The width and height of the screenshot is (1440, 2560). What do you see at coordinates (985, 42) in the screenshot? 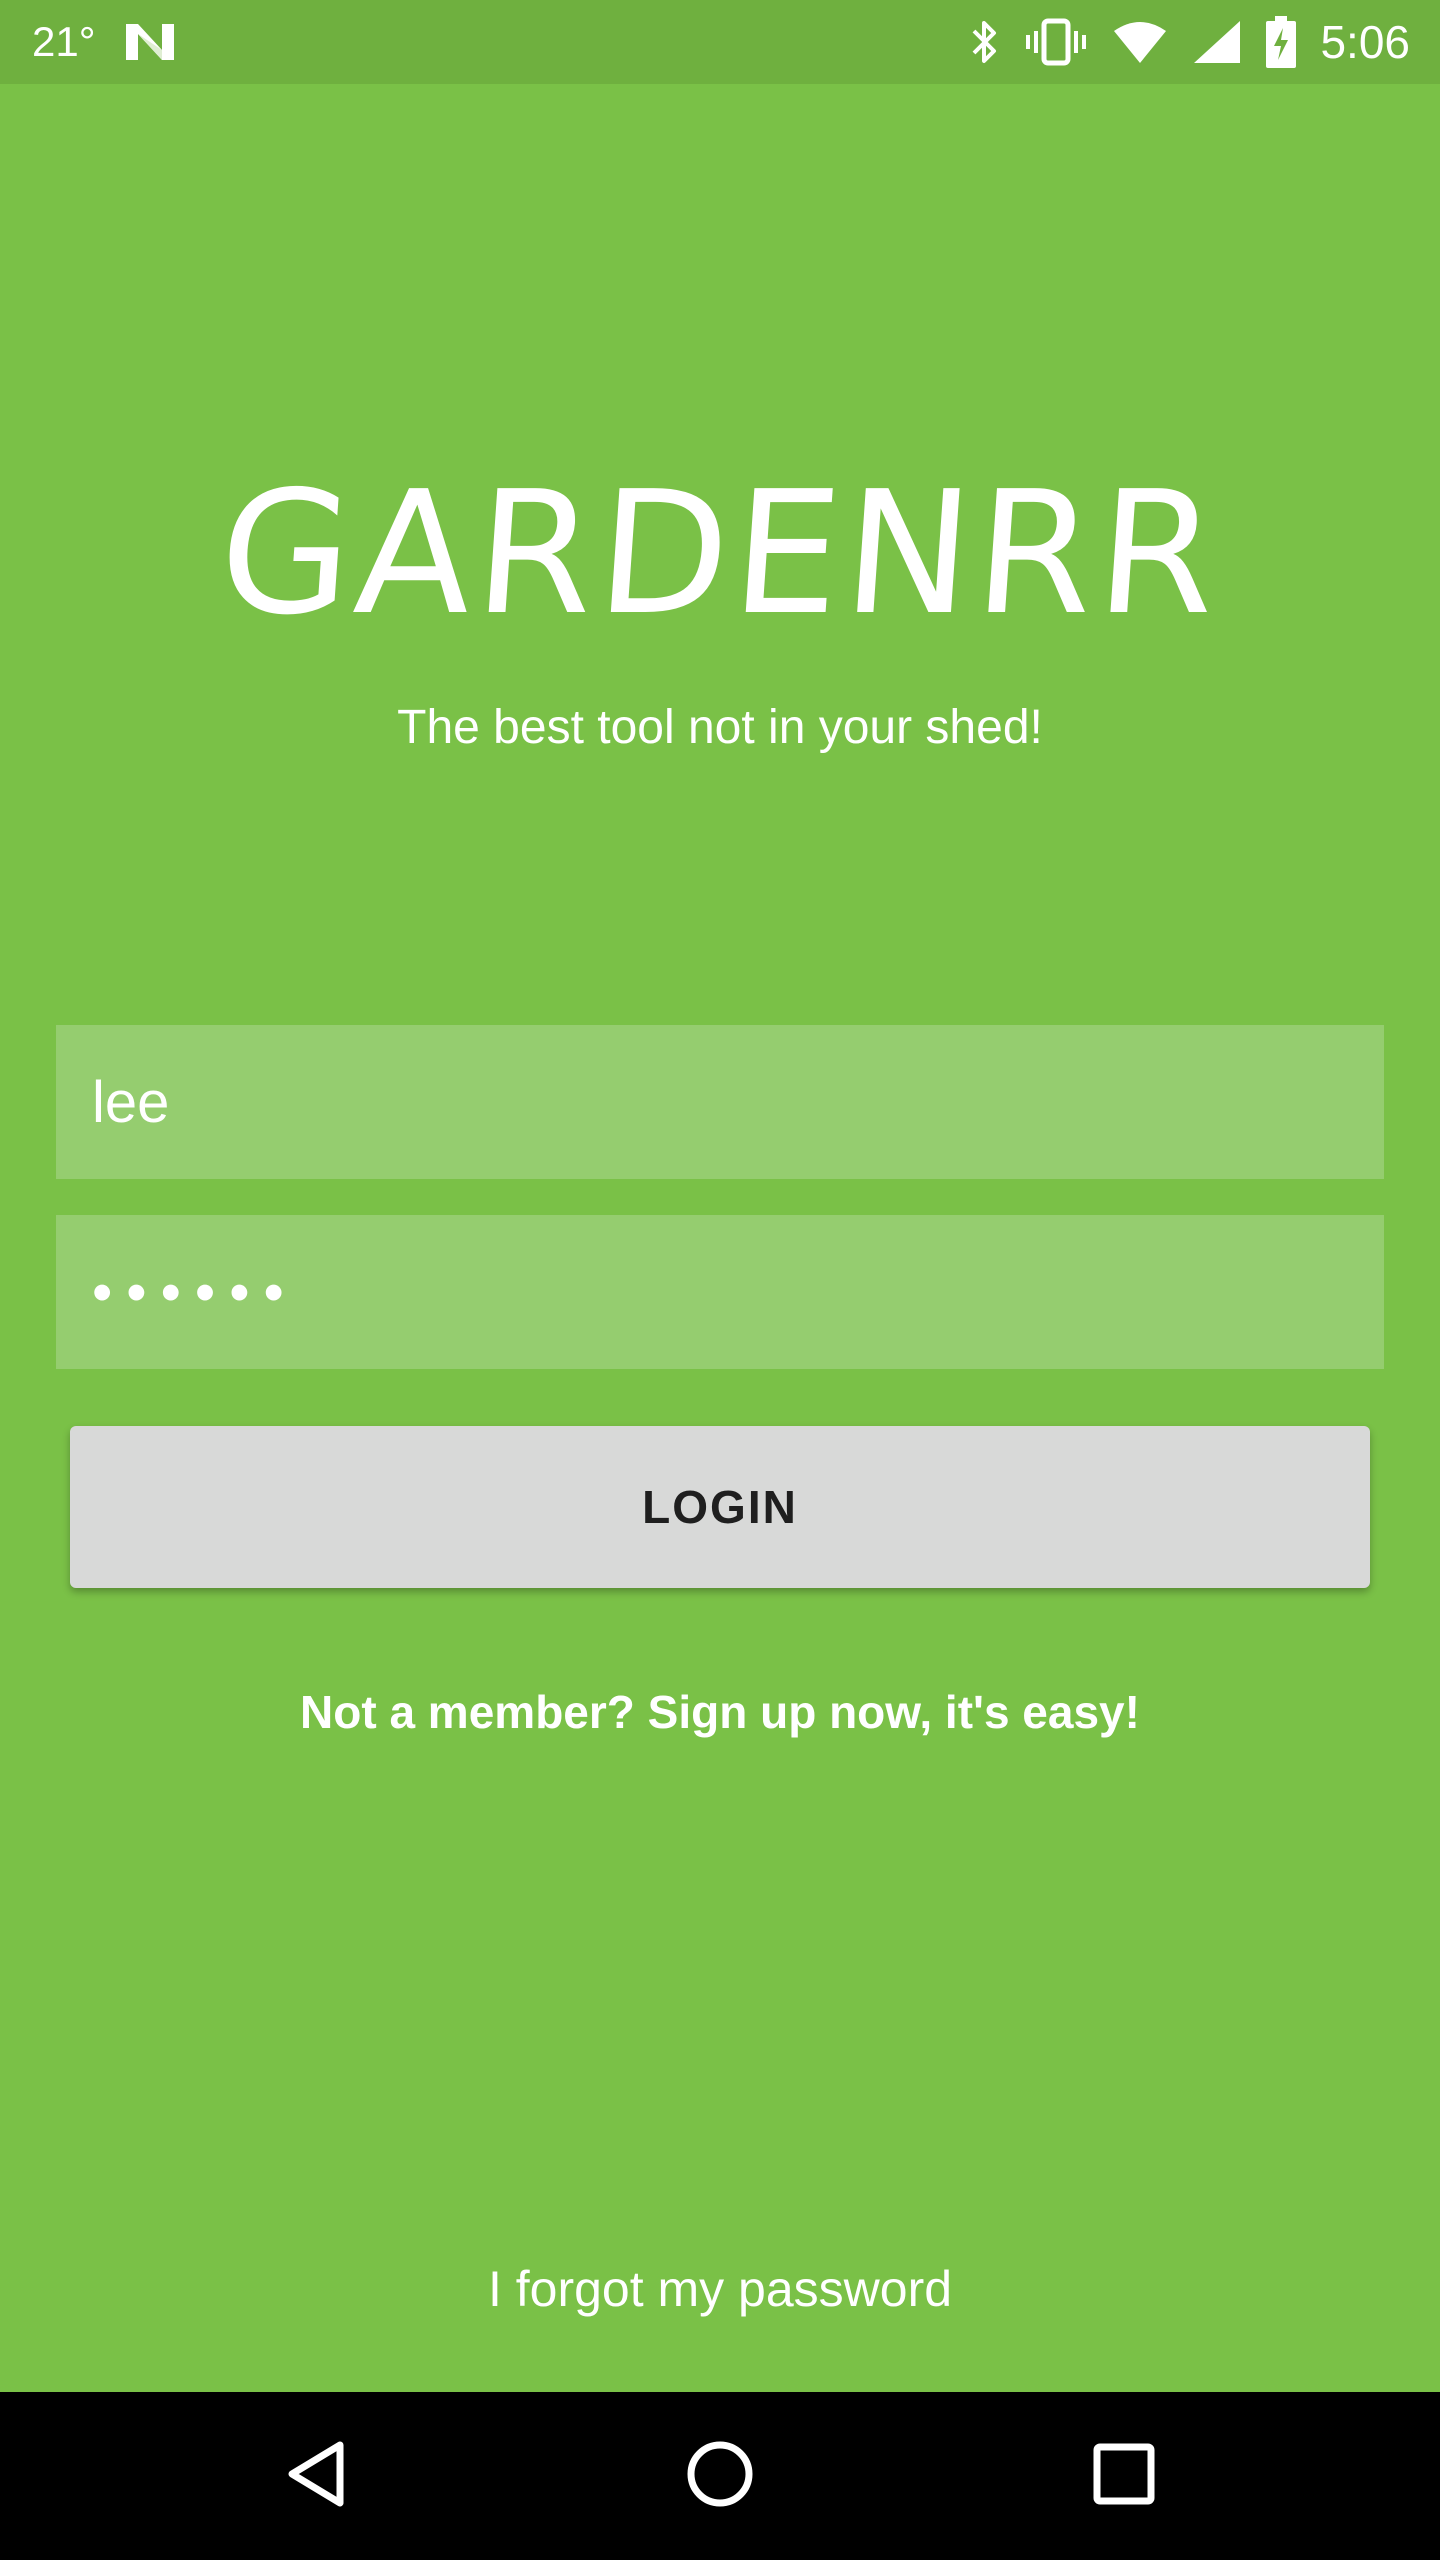
I see `bluetooth-icon` at bounding box center [985, 42].